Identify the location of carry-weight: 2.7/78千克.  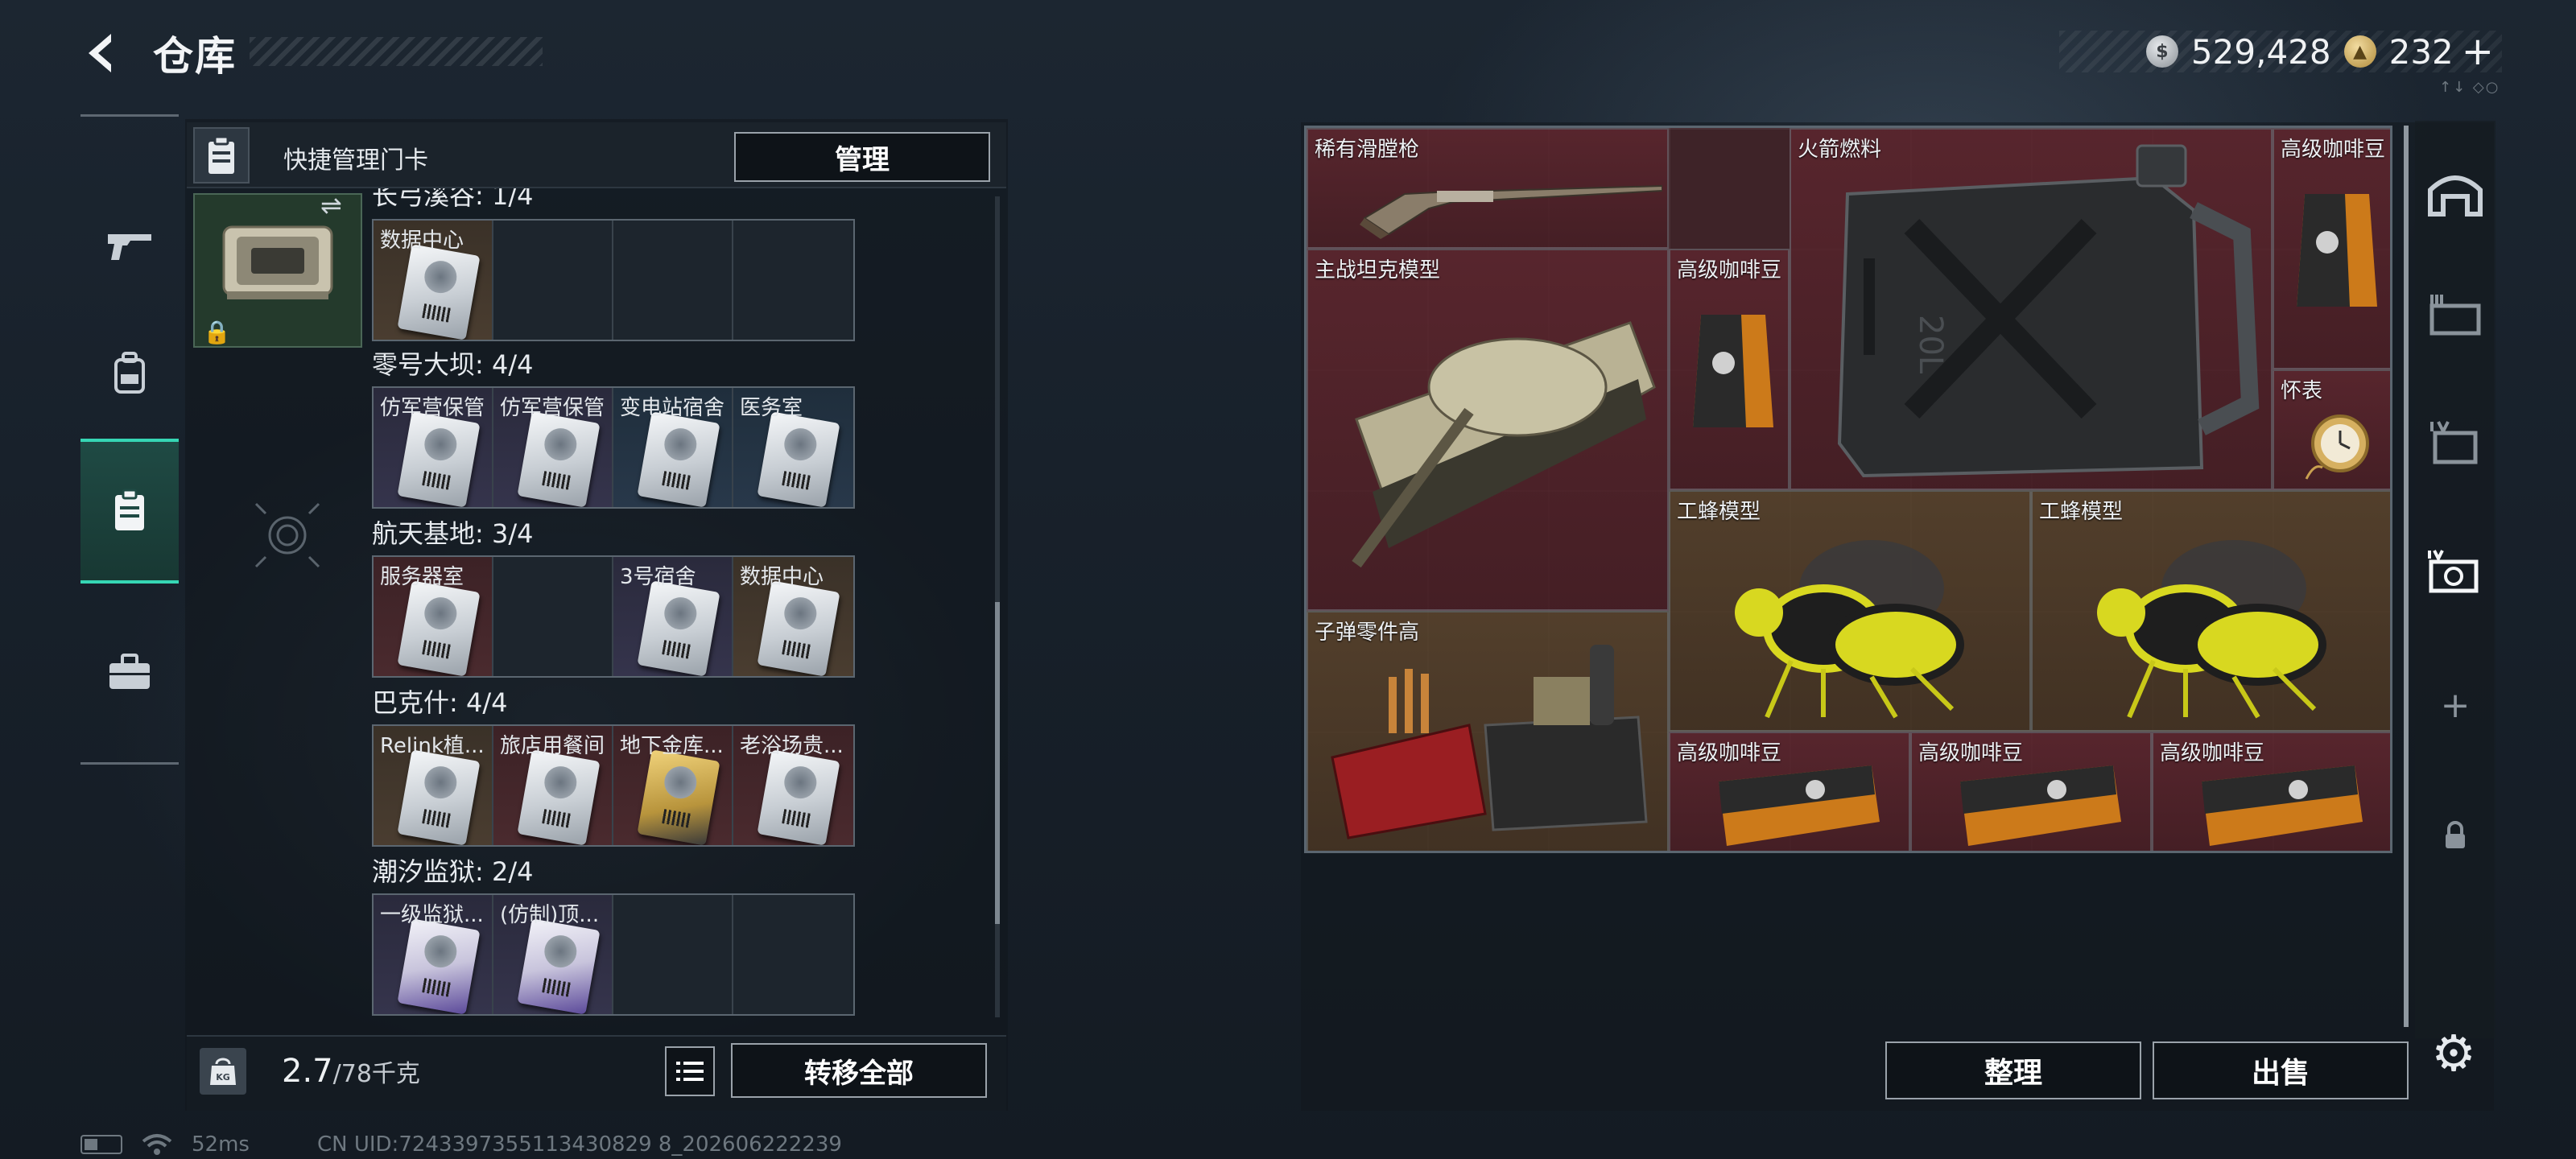
(351, 1071).